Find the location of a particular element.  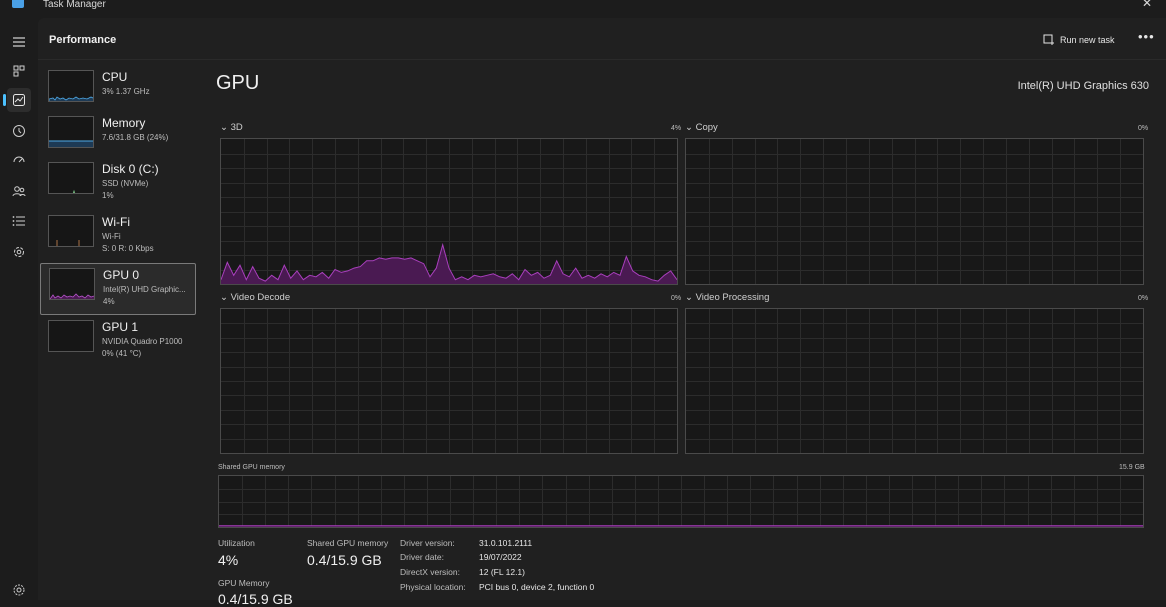

device-name: Disk 0 (C:) is located at coordinates (130, 169).